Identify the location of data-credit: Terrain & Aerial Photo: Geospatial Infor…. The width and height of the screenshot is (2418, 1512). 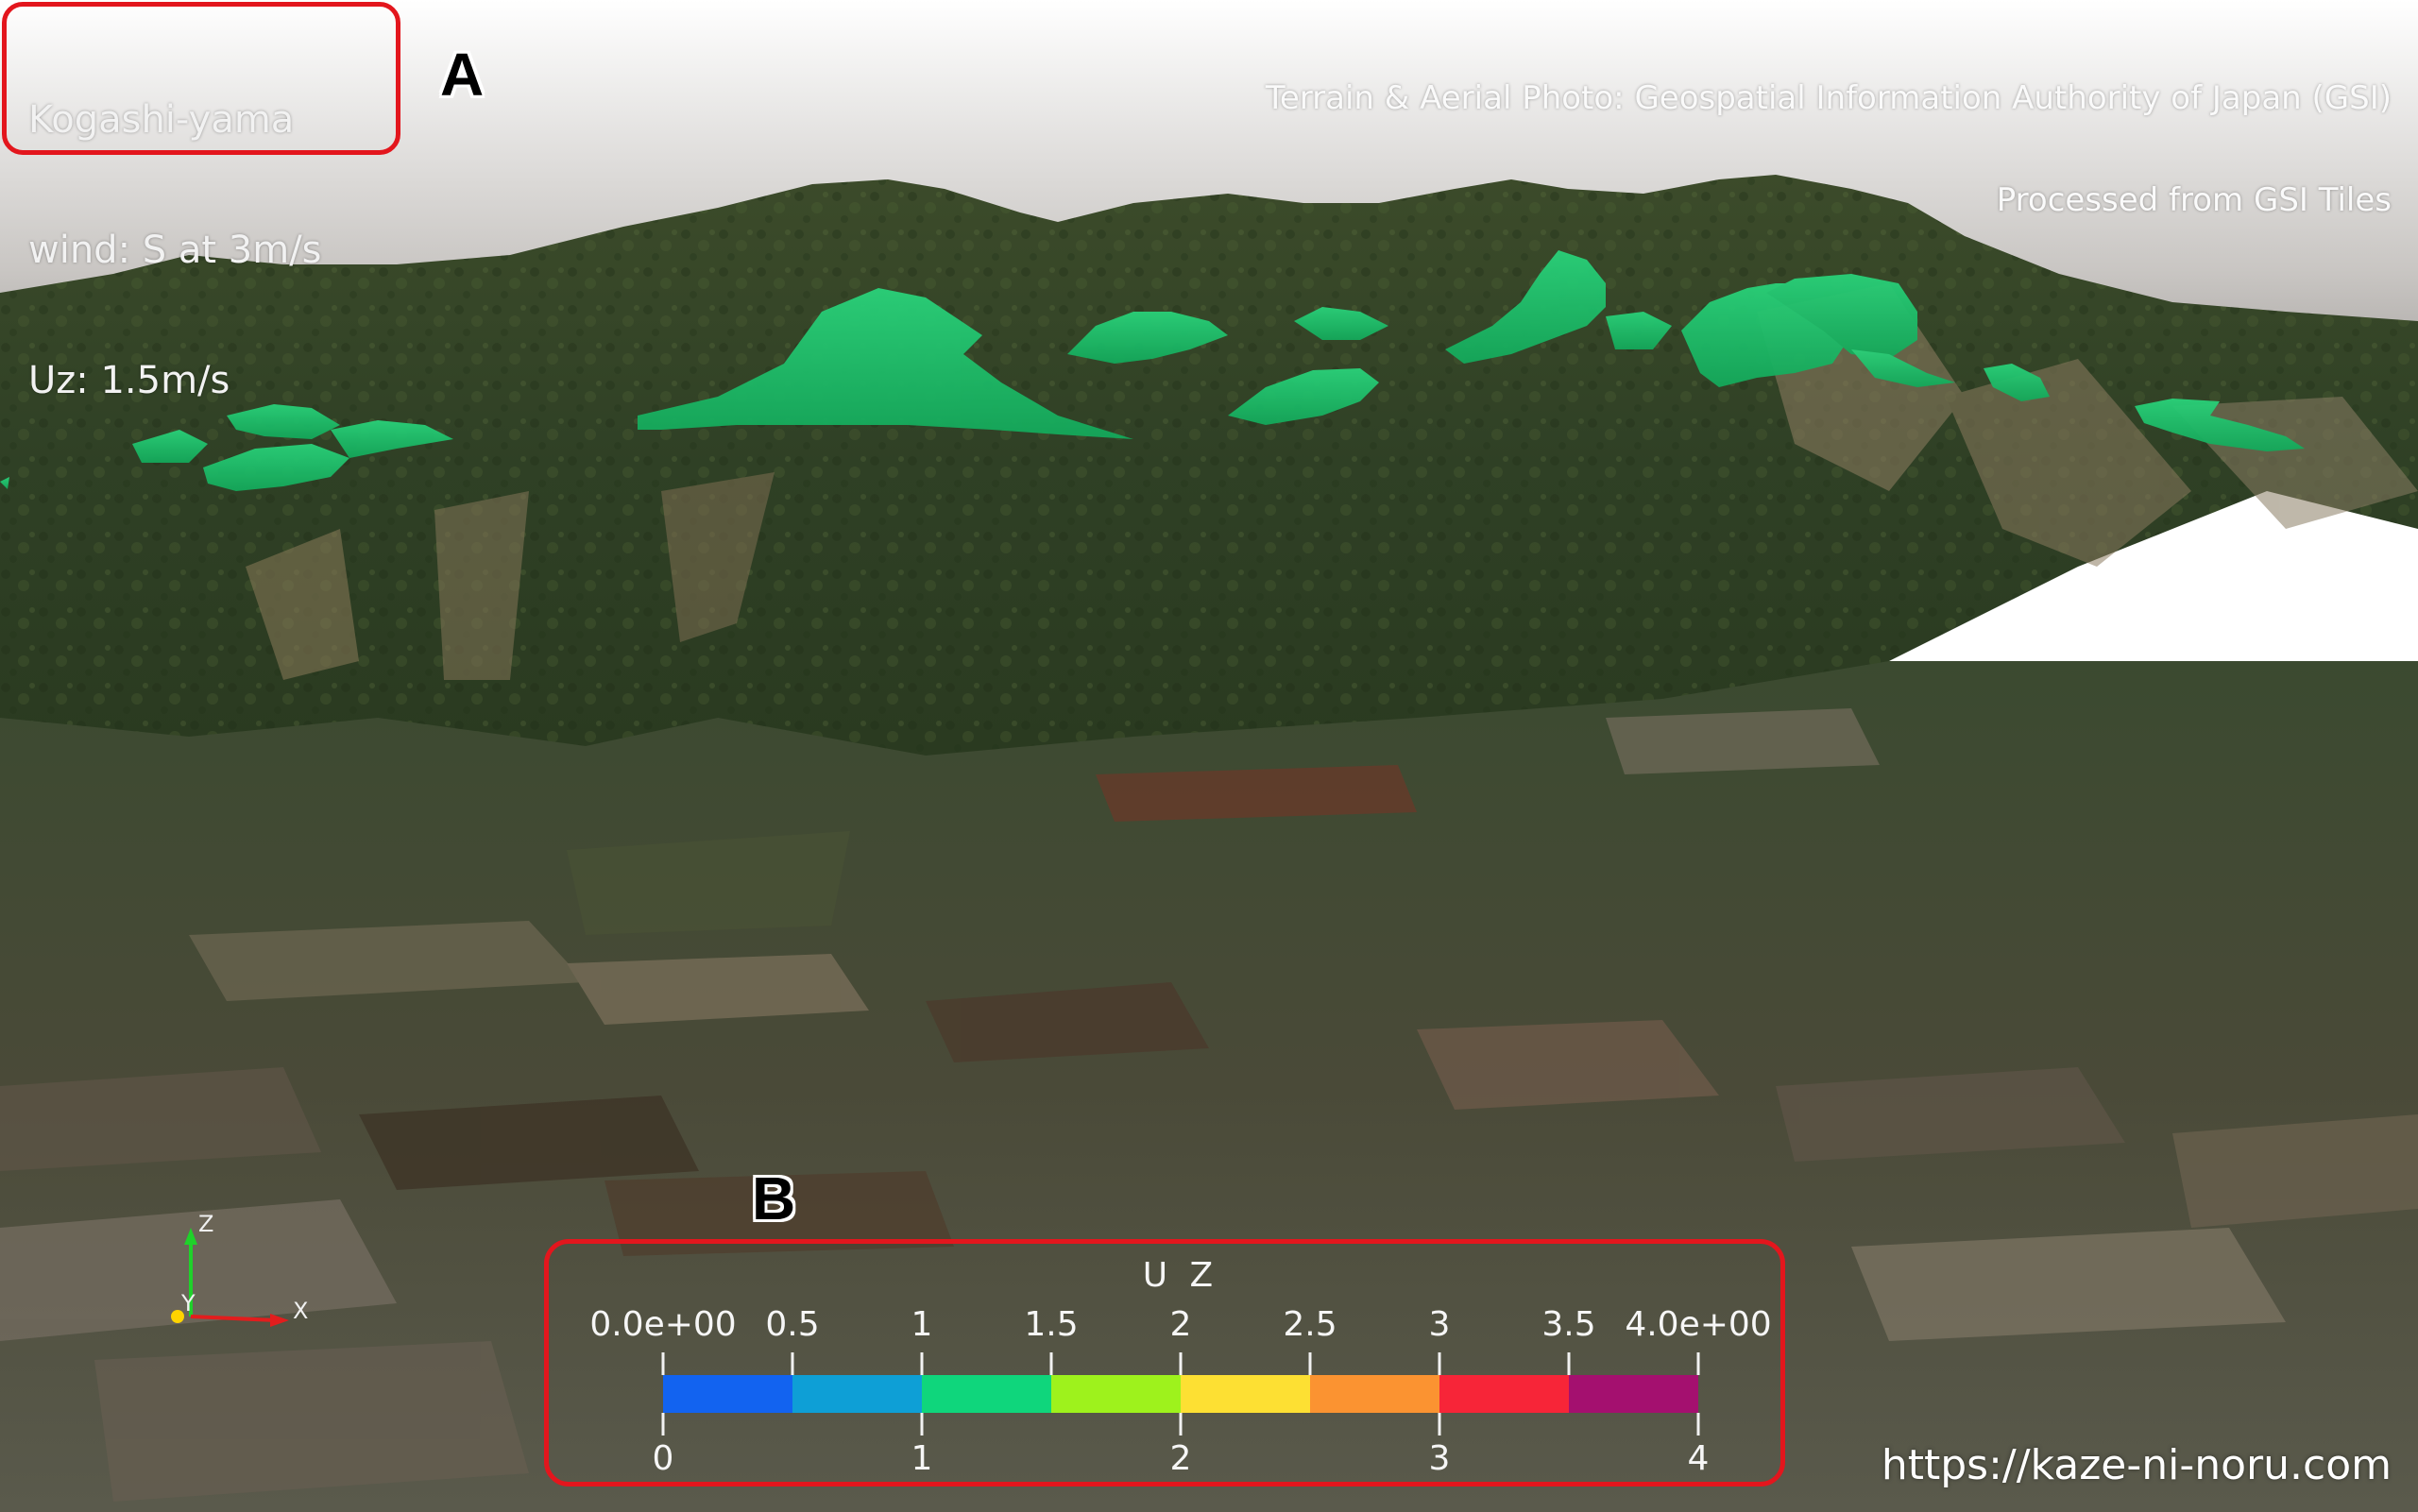
(1829, 132).